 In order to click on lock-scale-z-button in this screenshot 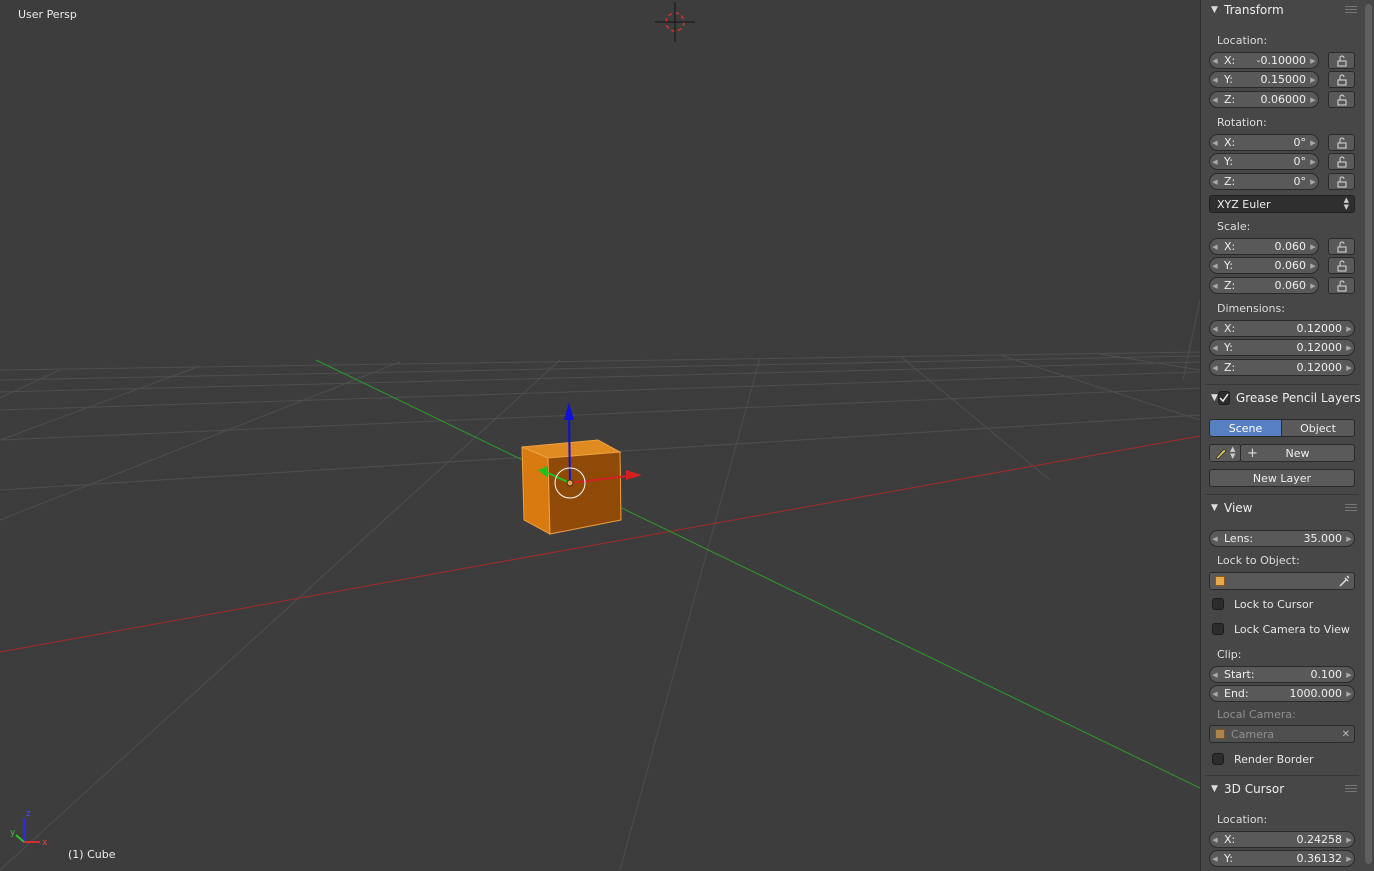, I will do `click(1341, 285)`.